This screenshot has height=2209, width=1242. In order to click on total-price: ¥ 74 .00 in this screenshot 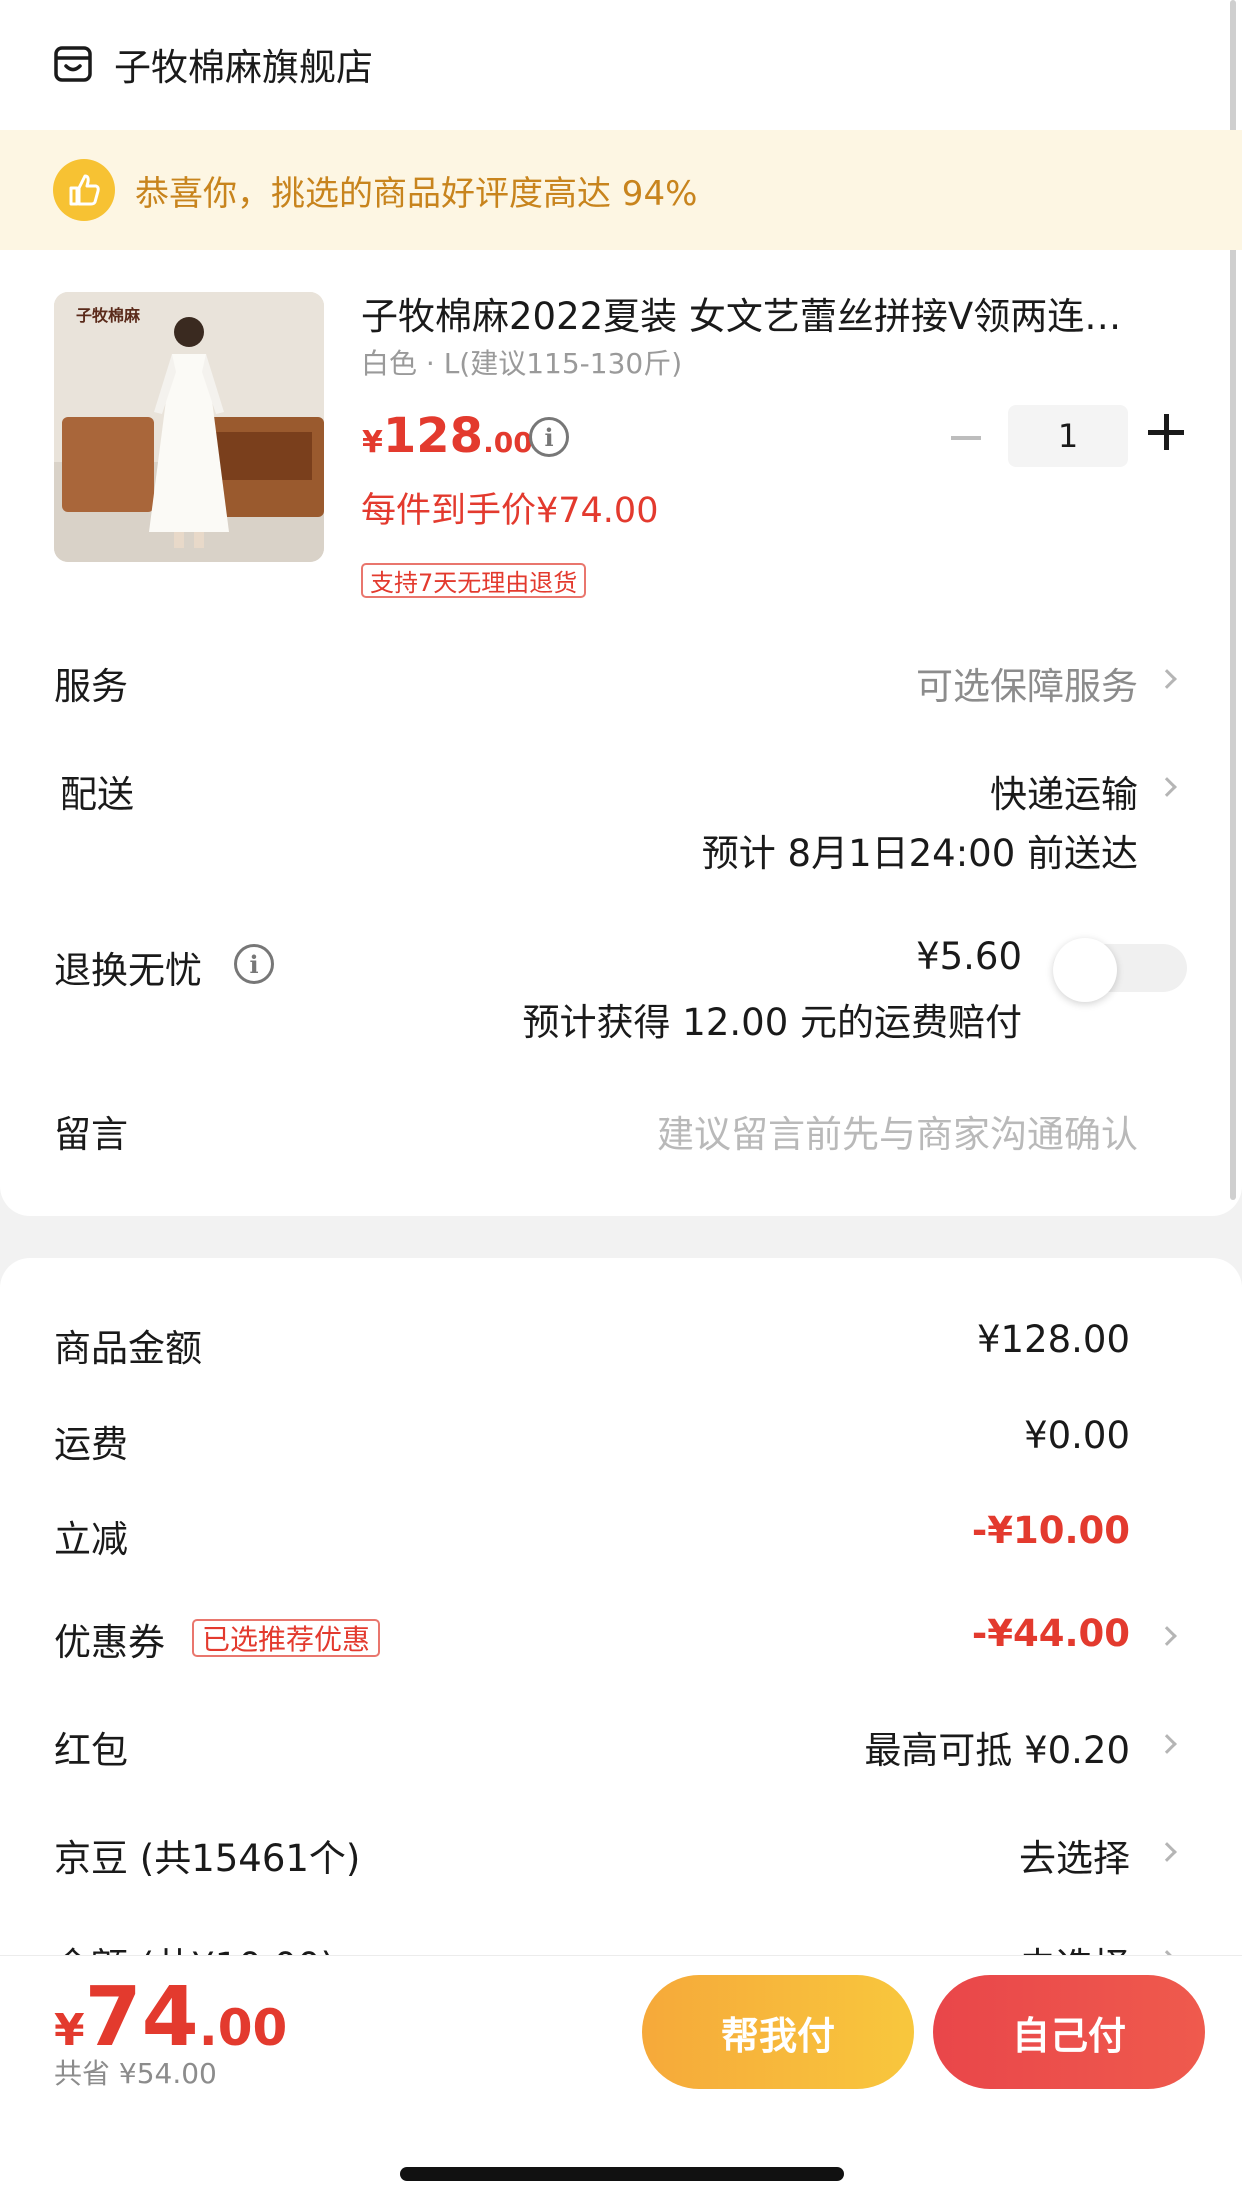, I will do `click(170, 2017)`.